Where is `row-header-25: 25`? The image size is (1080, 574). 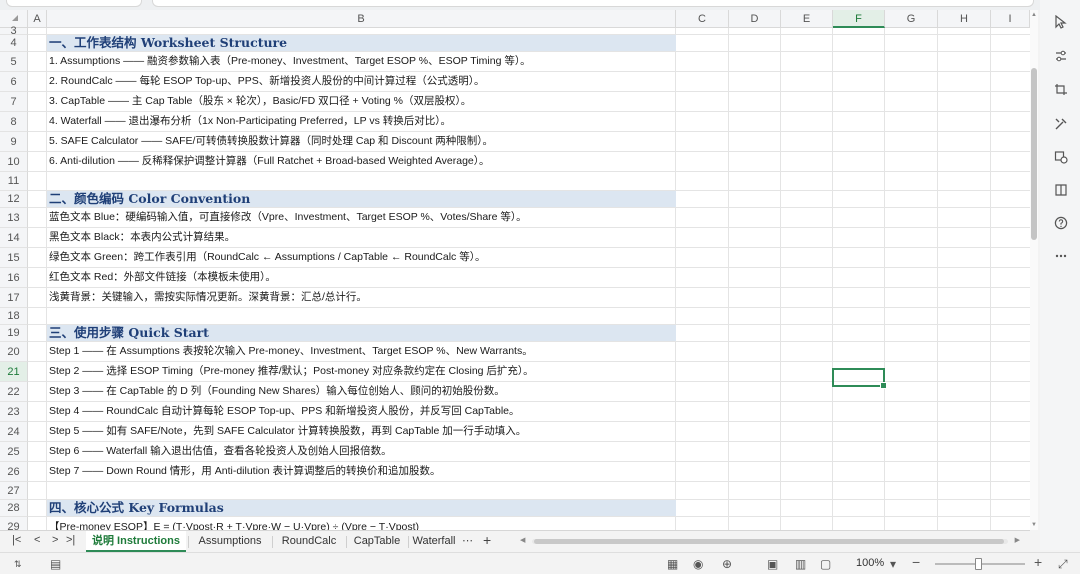
row-header-25: 25 is located at coordinates (14, 452).